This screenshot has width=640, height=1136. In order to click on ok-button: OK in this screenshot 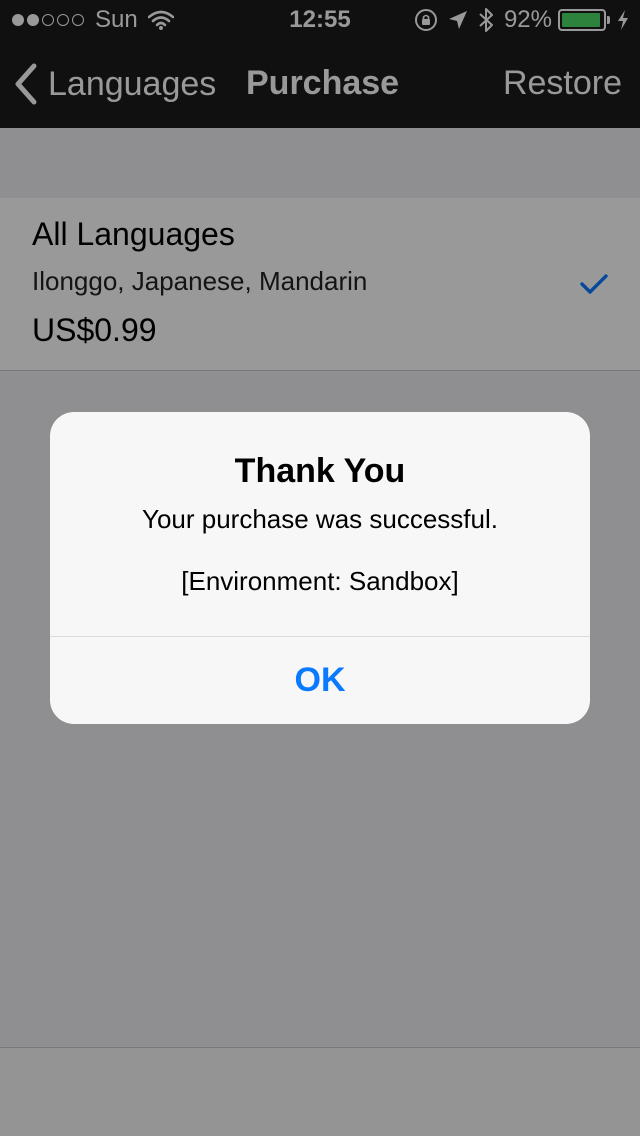, I will do `click(320, 680)`.